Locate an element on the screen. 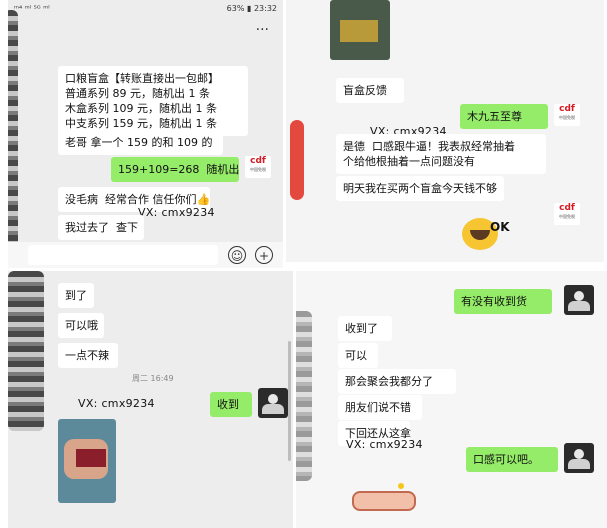 The image size is (607, 528). message-brand: 木九五至尊 is located at coordinates (504, 116).